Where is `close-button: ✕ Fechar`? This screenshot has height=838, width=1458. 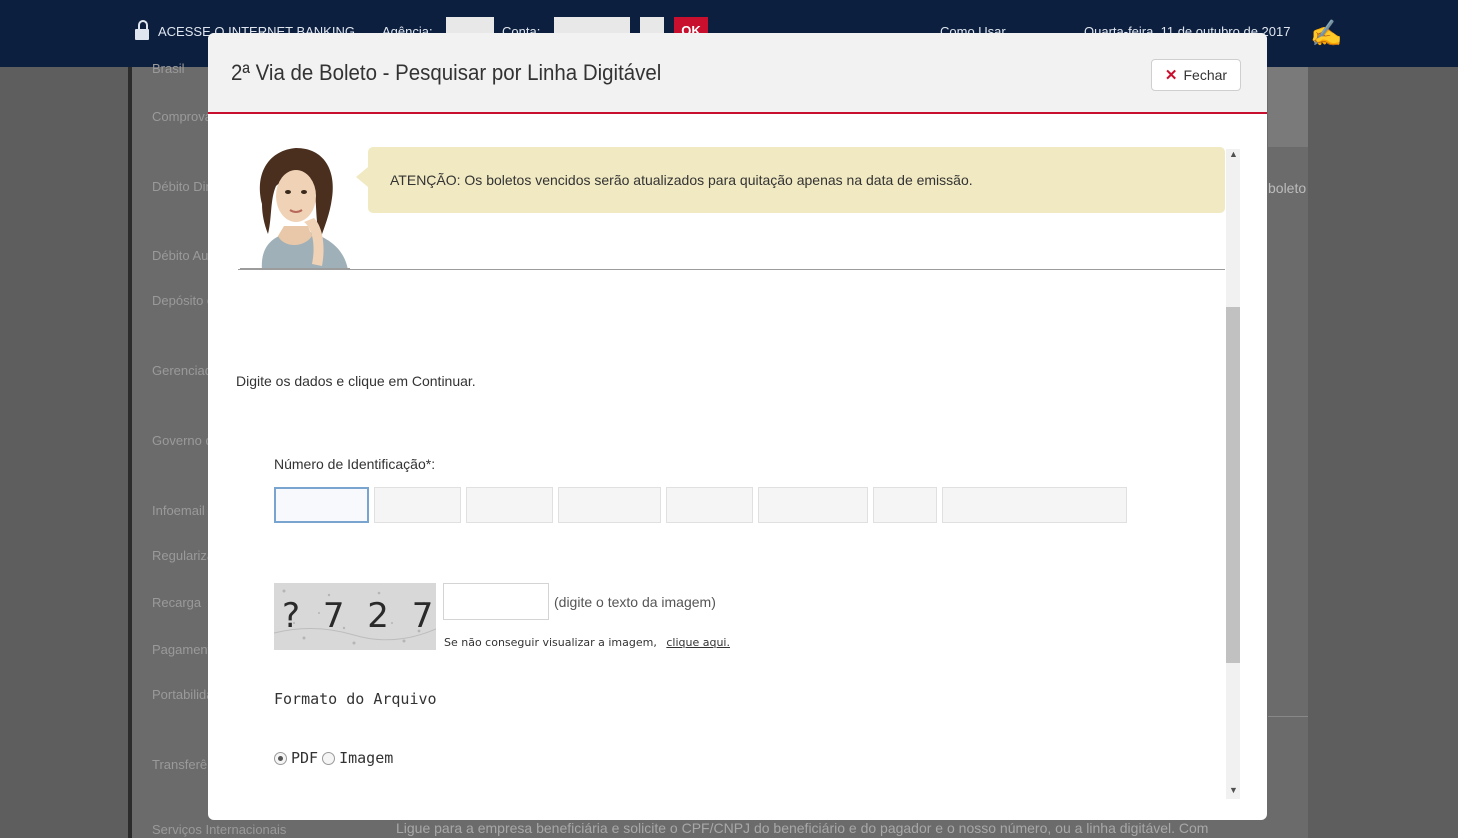
close-button: ✕ Fechar is located at coordinates (1196, 75).